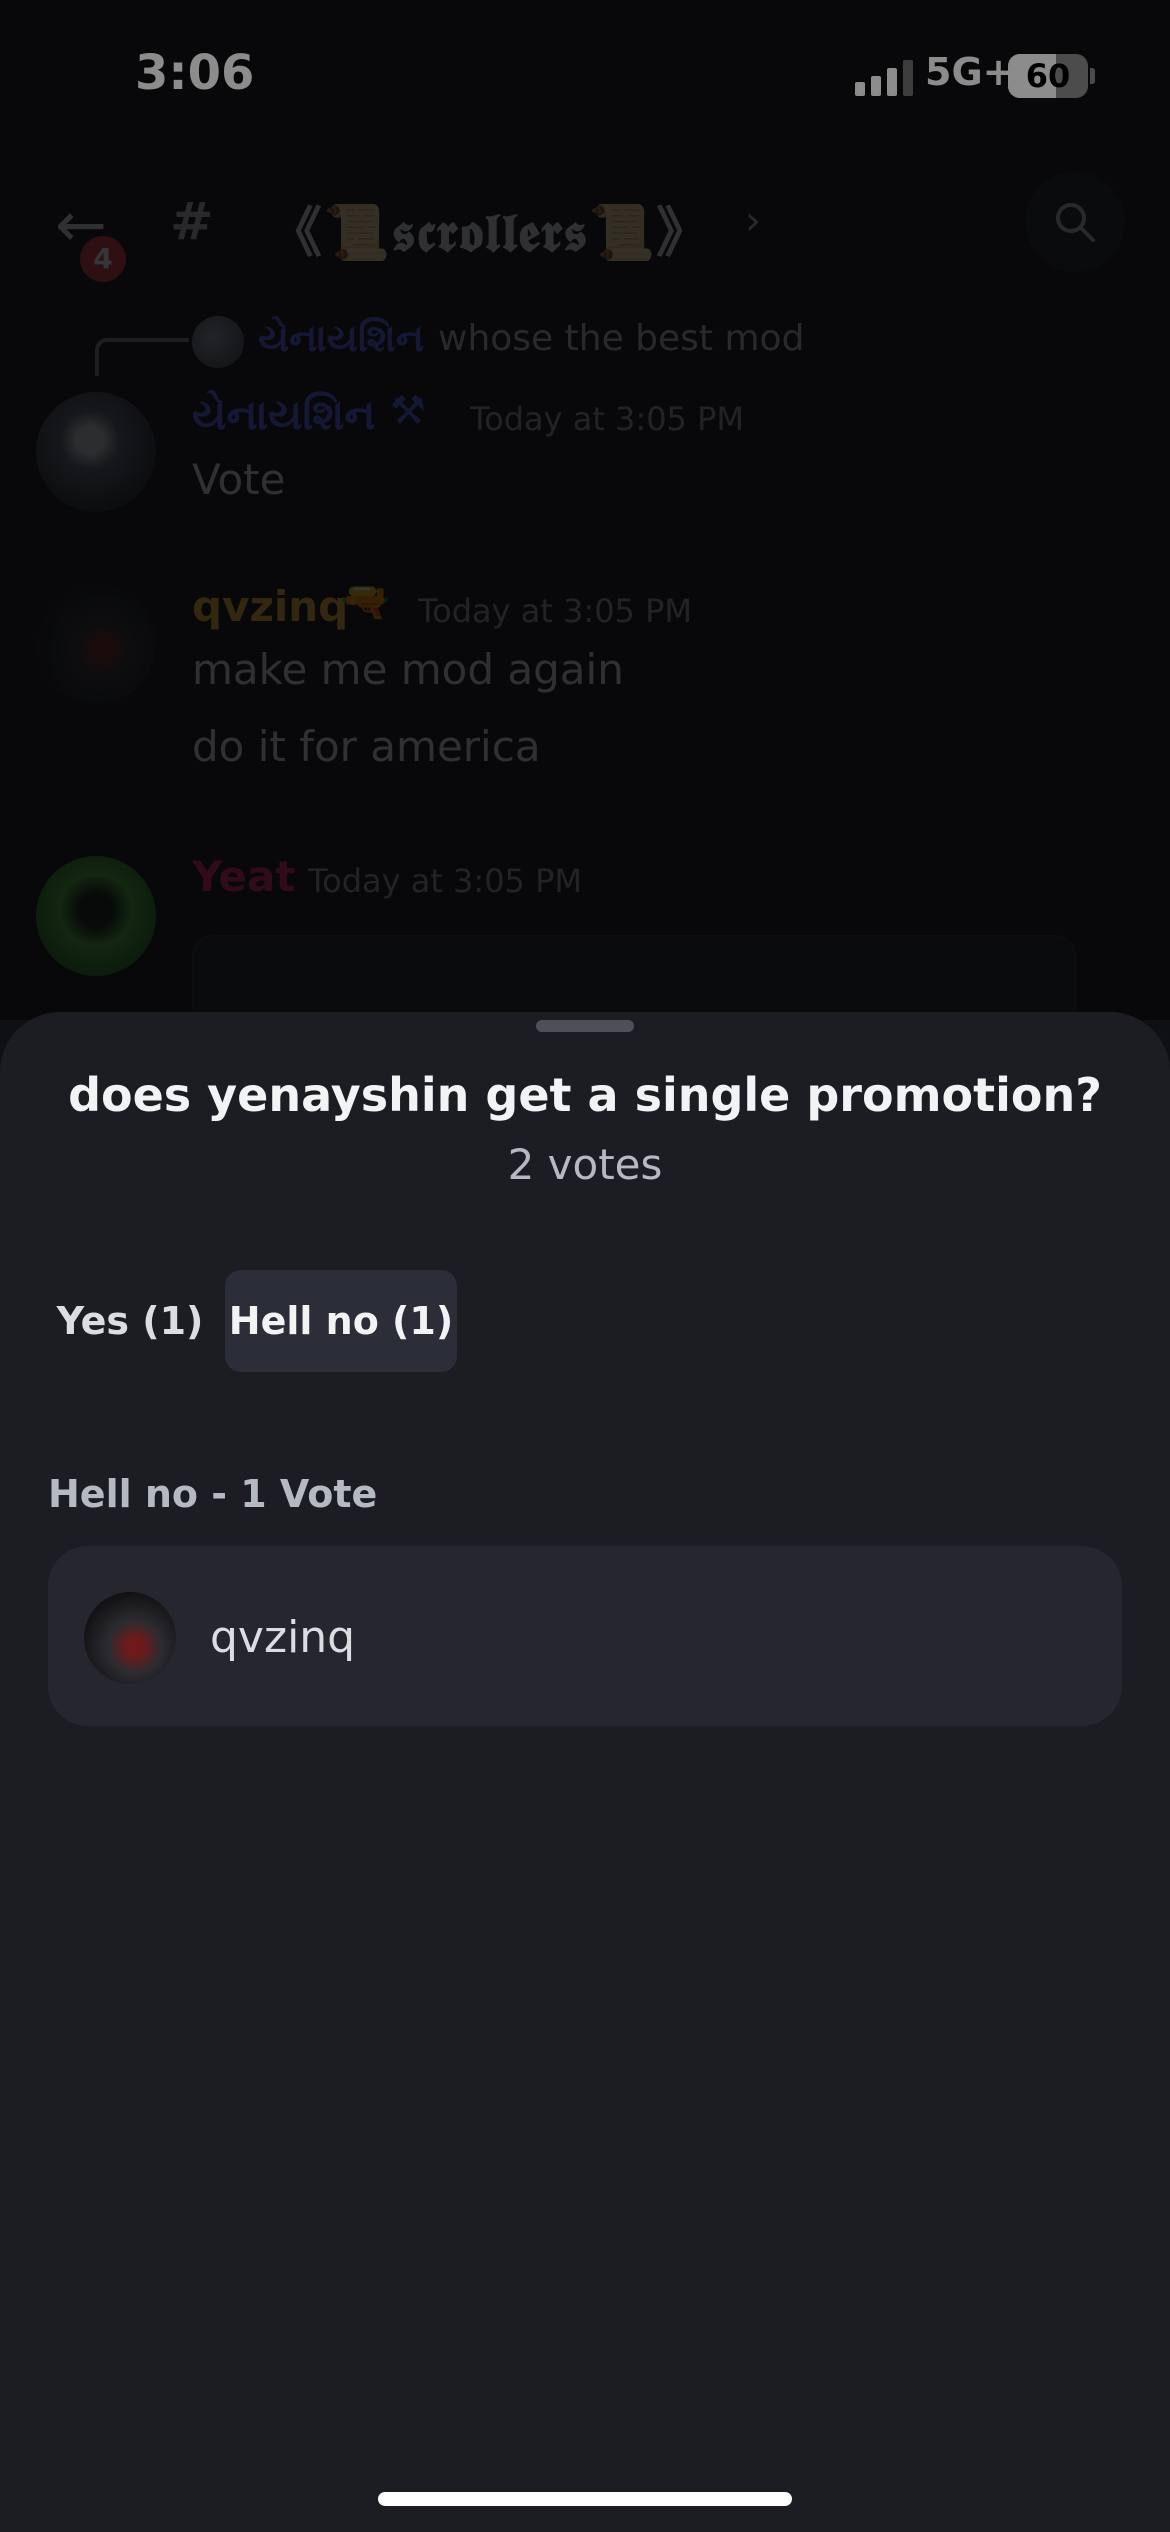 The height and width of the screenshot is (2532, 1170). Describe the element at coordinates (585, 1095) in the screenshot. I see `poll-question: does yenayshin get a single promotion?` at that location.